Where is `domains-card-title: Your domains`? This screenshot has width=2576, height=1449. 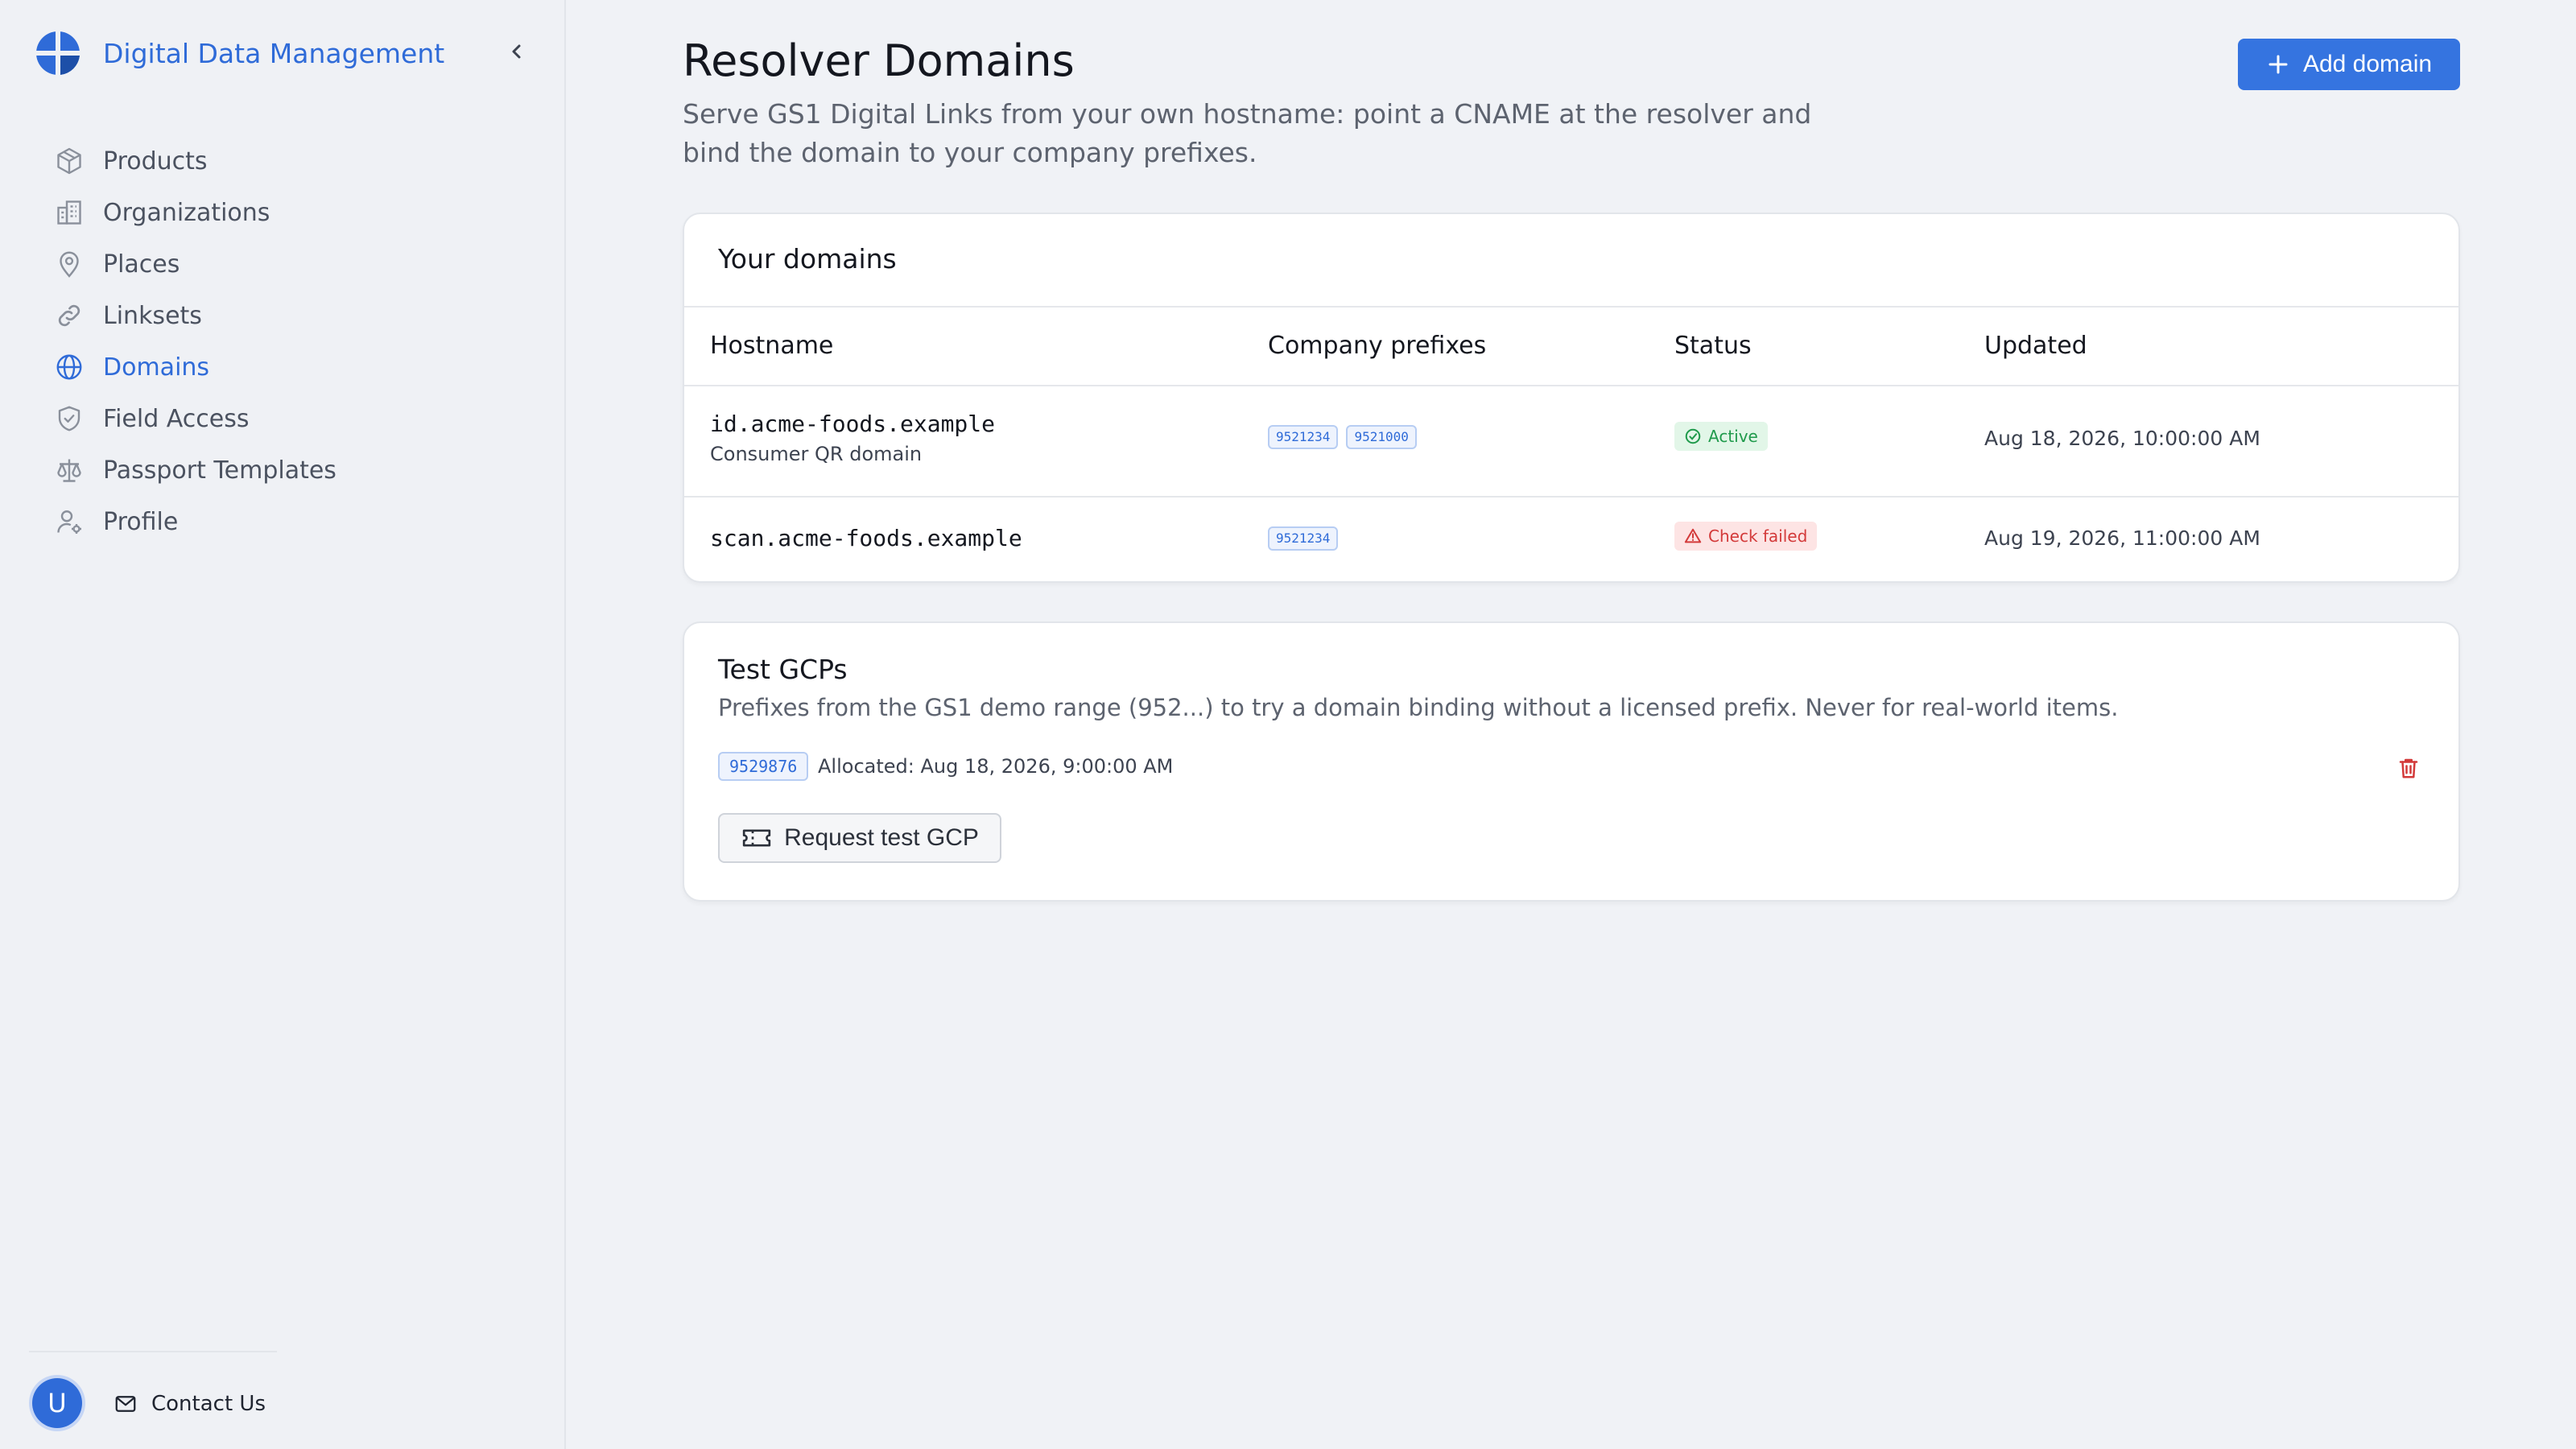 domains-card-title: Your domains is located at coordinates (807, 259).